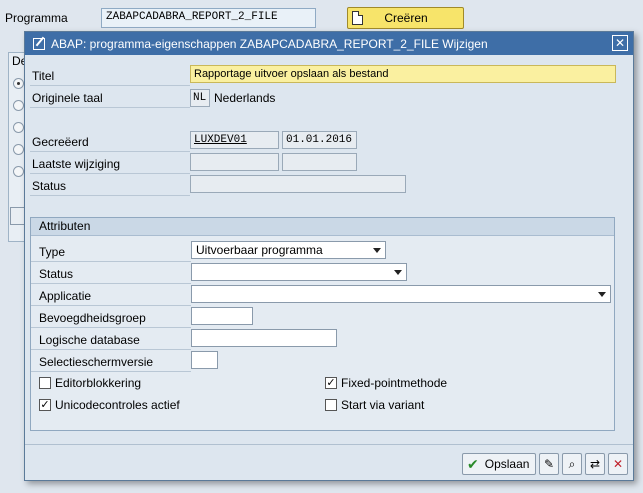 The image size is (643, 493). What do you see at coordinates (331, 383) in the screenshot?
I see `fixed-point-checkbox: ✓` at bounding box center [331, 383].